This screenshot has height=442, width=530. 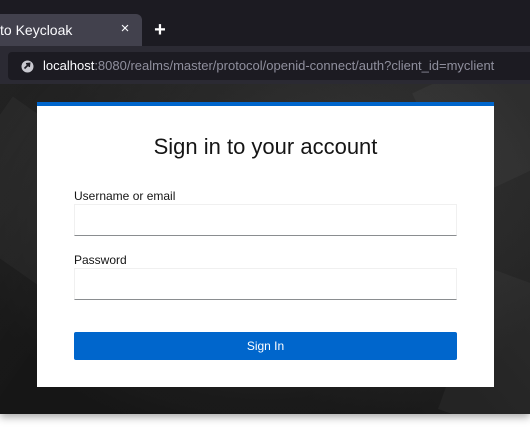 I want to click on url-host: localhost, so click(x=69, y=65).